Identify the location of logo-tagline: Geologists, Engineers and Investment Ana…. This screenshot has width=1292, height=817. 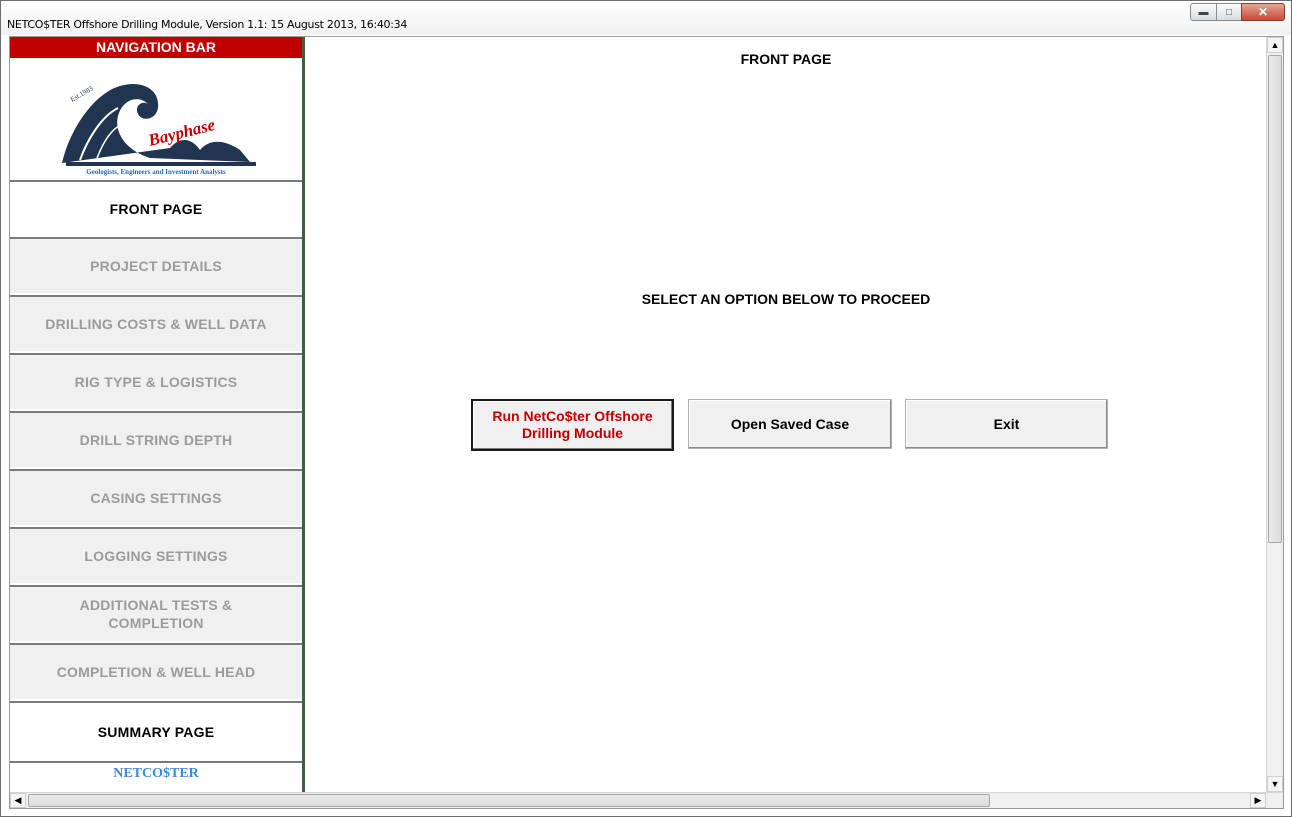
(156, 172).